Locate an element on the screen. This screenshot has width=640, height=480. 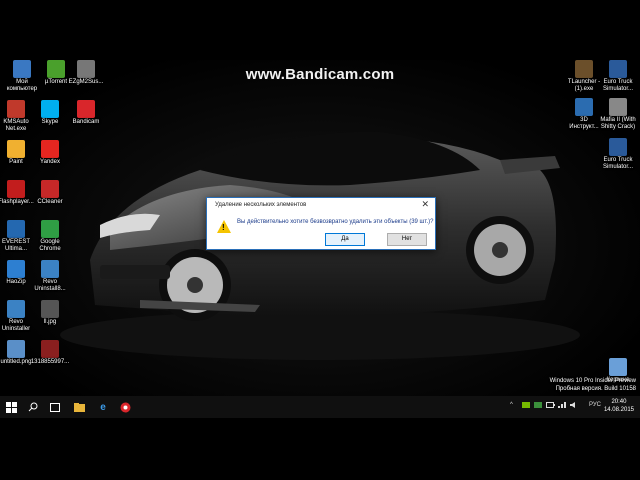
kmsauto-icon is located at coordinates (16, 109).